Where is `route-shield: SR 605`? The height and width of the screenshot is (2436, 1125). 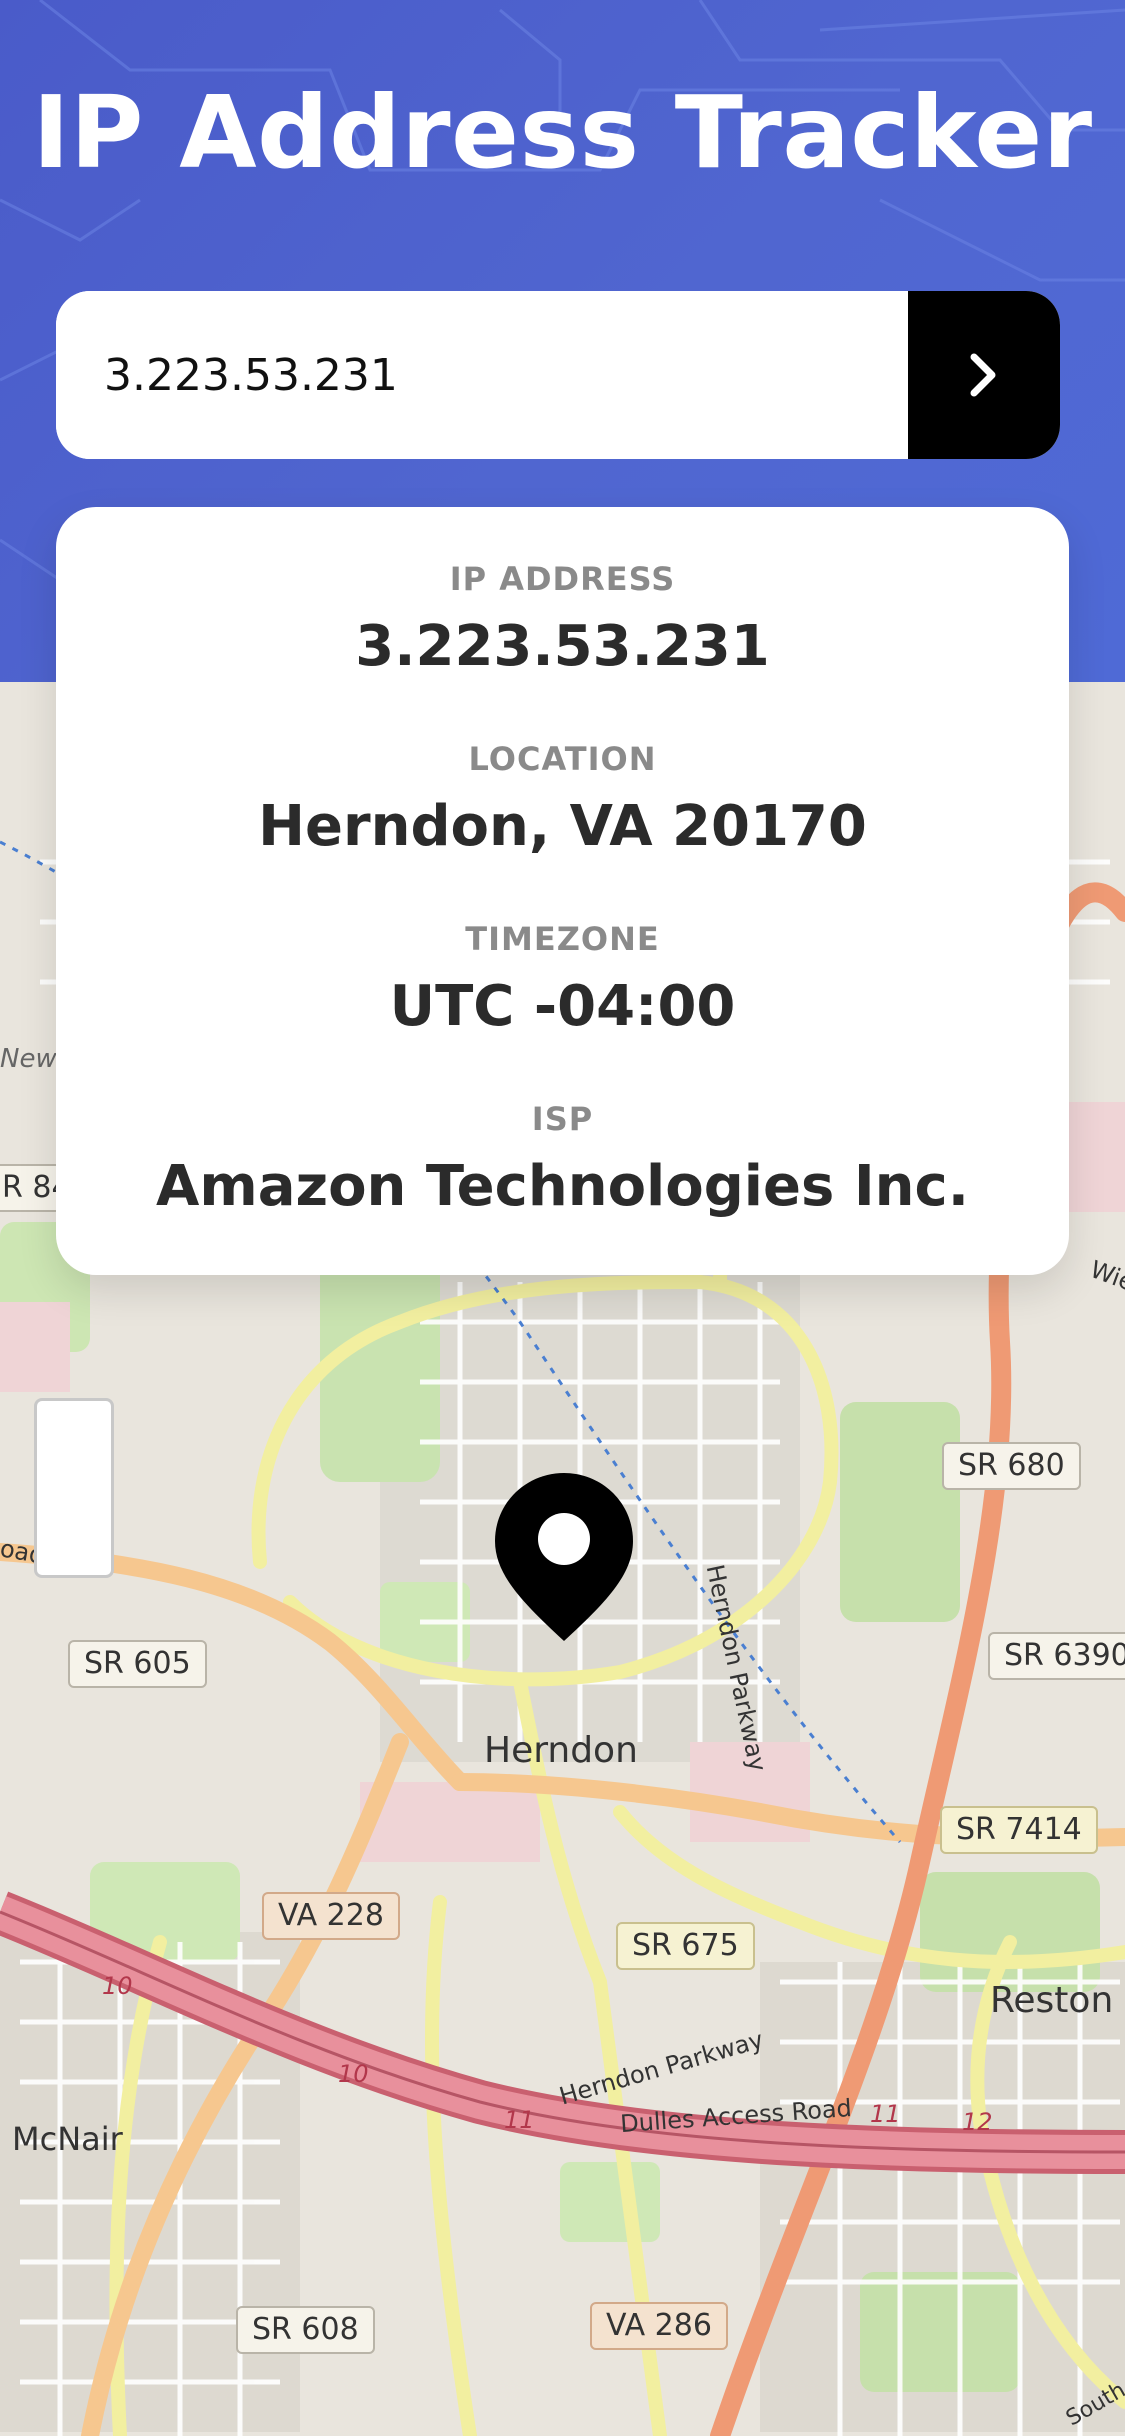 route-shield: SR 605 is located at coordinates (137, 1664).